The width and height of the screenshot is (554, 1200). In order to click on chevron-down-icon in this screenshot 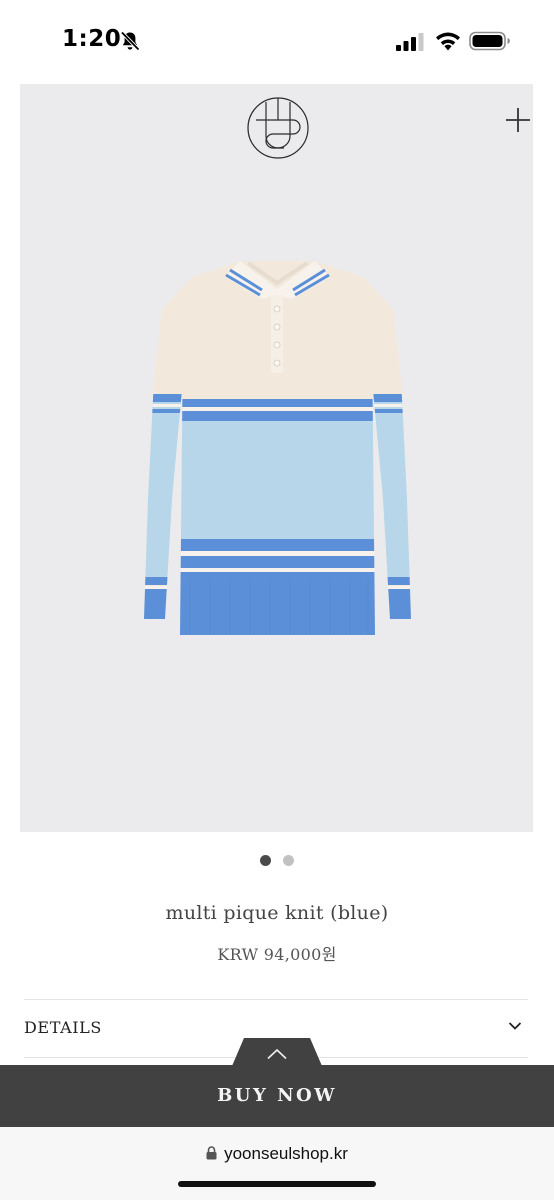, I will do `click(515, 1026)`.